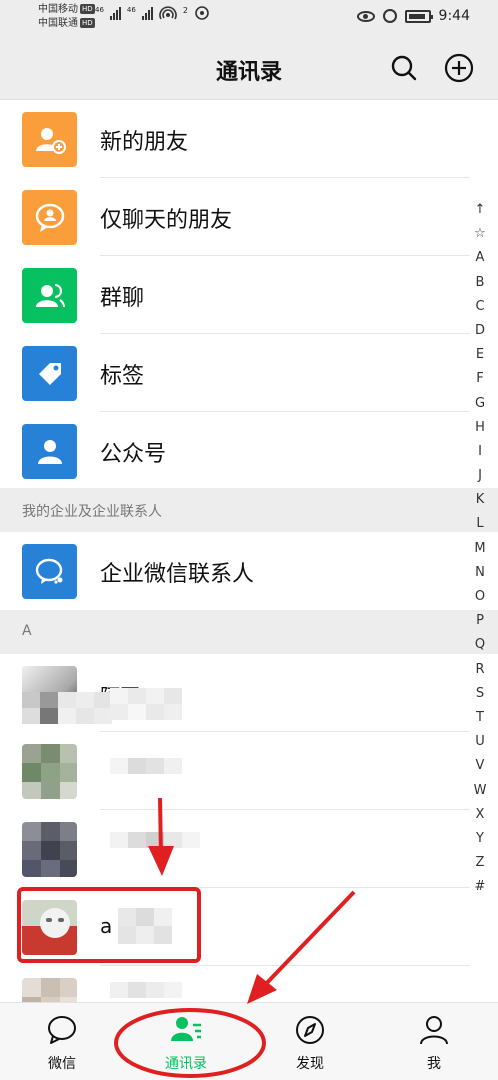 The width and height of the screenshot is (498, 1080). Describe the element at coordinates (480, 573) in the screenshot. I see `alphabet-index-letter: N` at that location.